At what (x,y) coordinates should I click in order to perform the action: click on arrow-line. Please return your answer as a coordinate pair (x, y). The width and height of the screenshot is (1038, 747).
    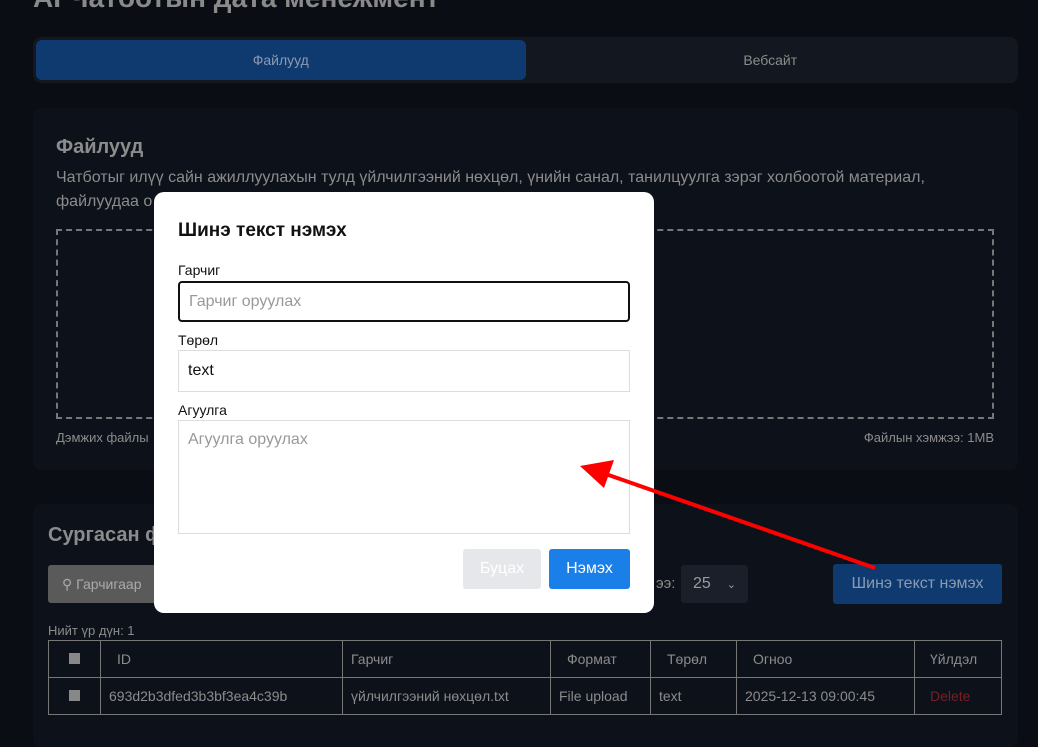
    Looking at the image, I should click on (737, 520).